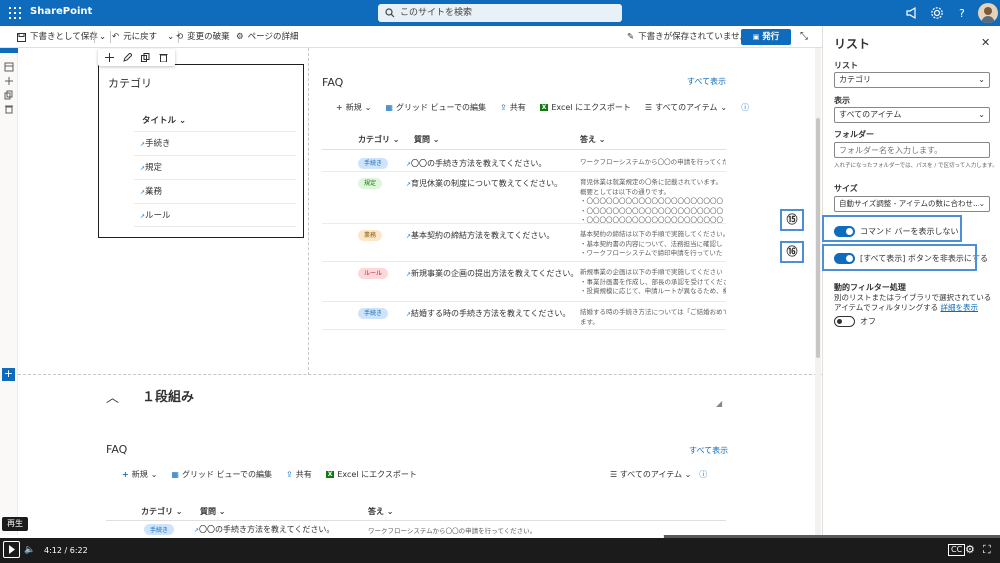 Image resolution: width=1000 pixels, height=563 pixels. Describe the element at coordinates (21, 37) in the screenshot. I see `save-icon` at that location.